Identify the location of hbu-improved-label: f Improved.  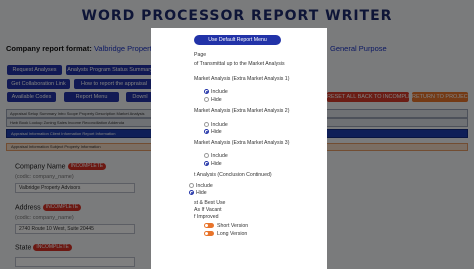
(206, 217).